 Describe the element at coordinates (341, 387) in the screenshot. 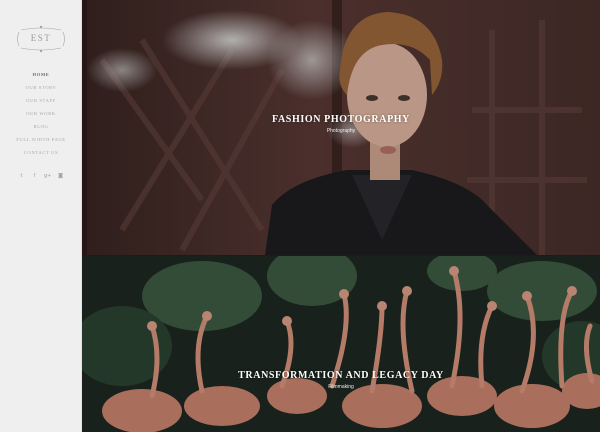

I see `tile-category: Filmmaking` at that location.